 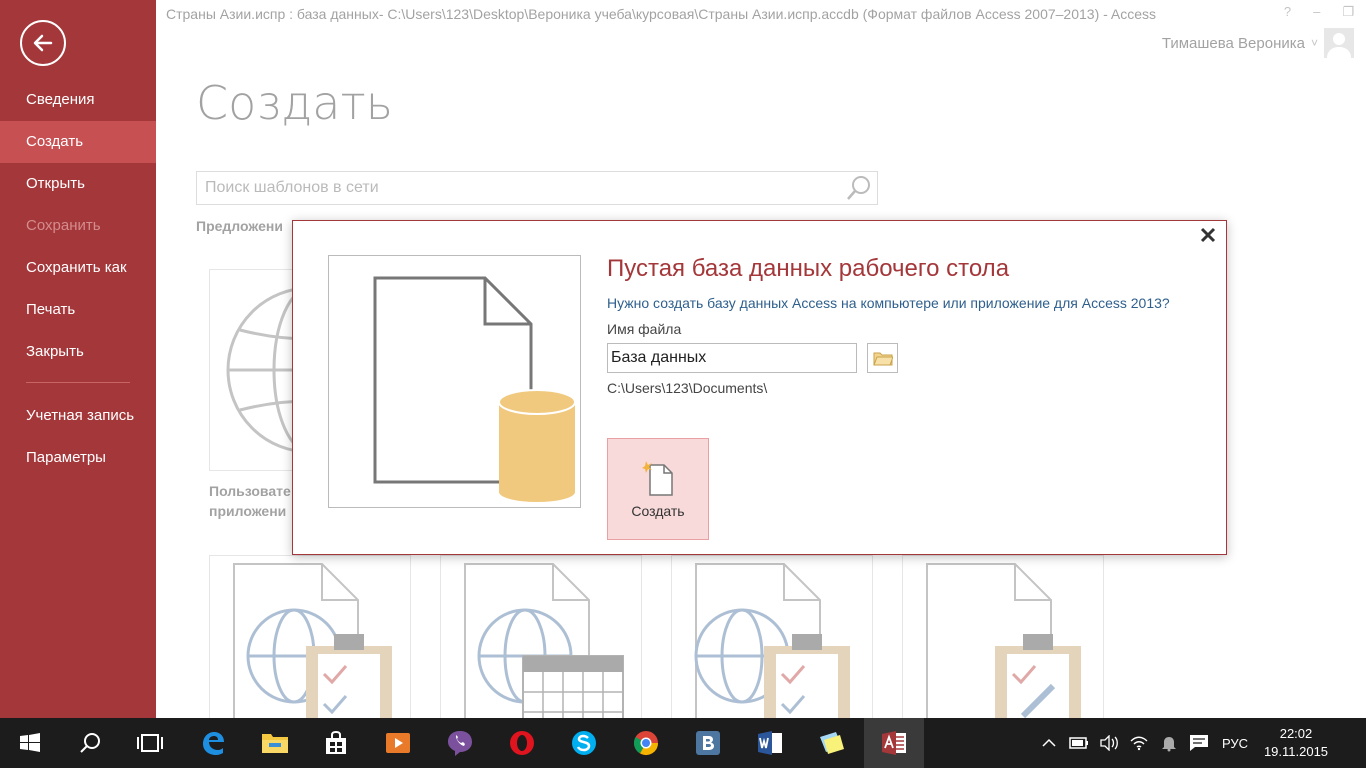 I want to click on opera-icon, so click(x=522, y=743).